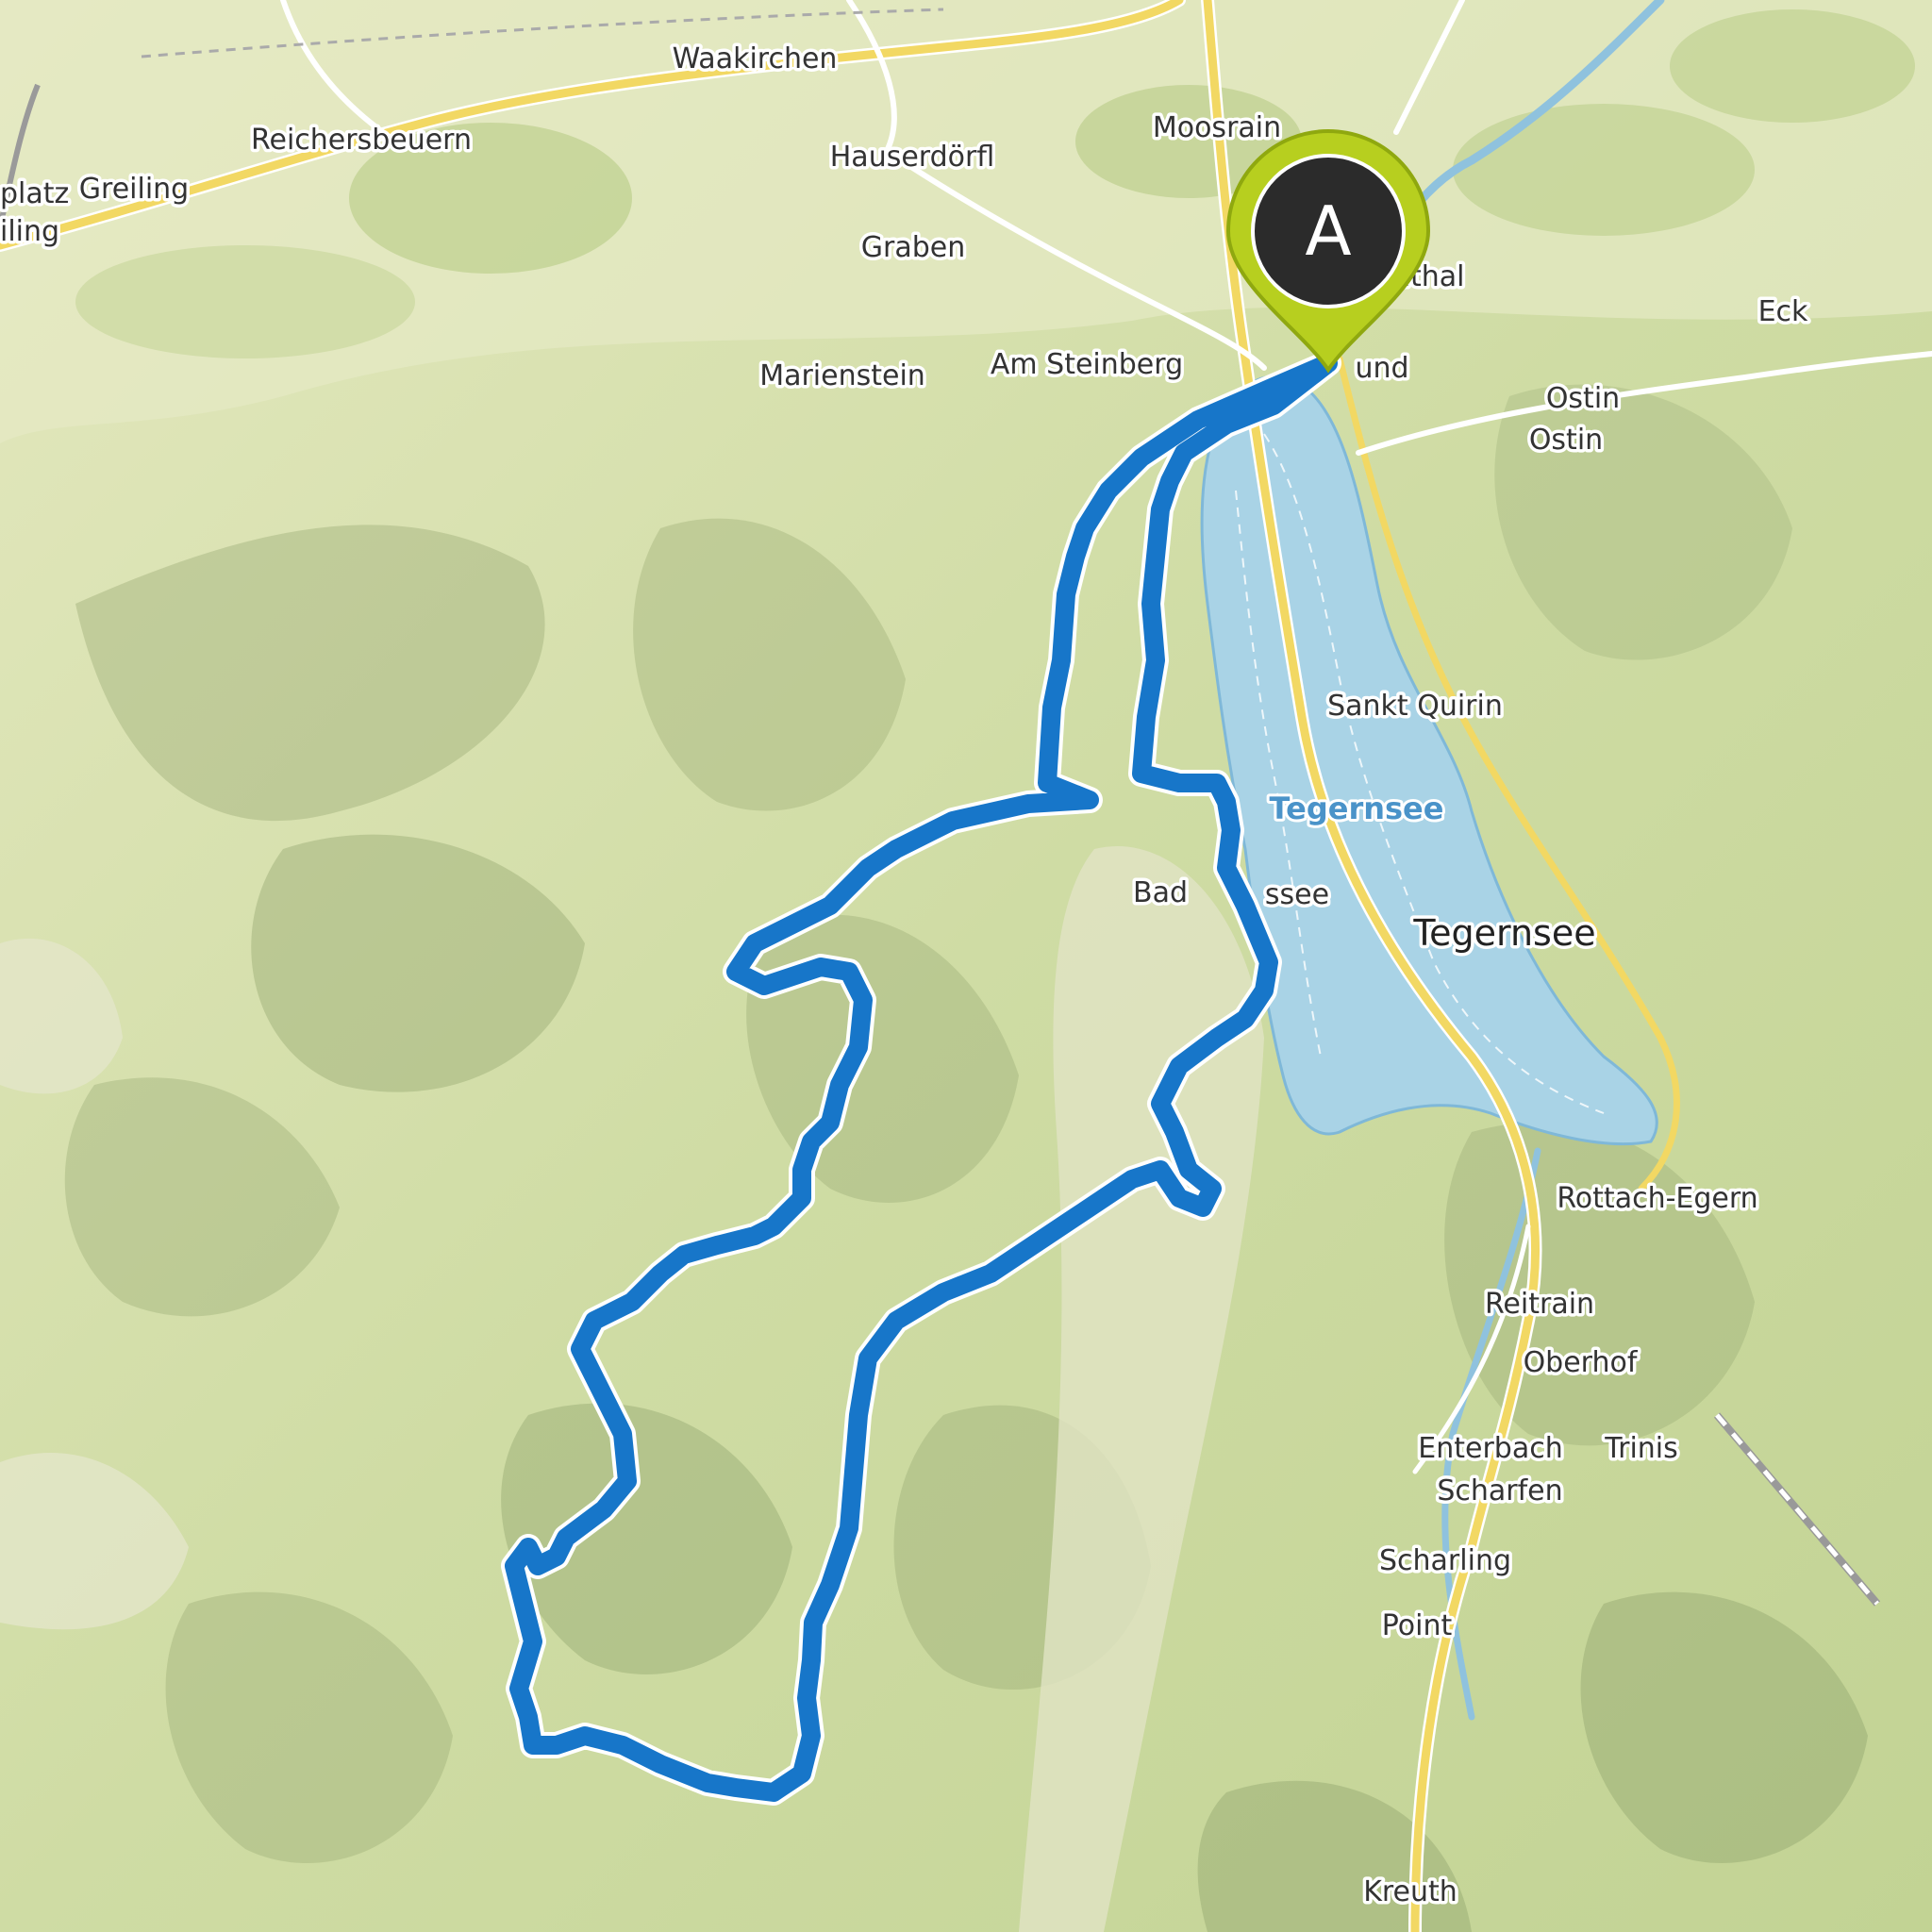 This screenshot has height=1932, width=1932. What do you see at coordinates (1217, 127) in the screenshot?
I see `label-moosrain: Moosrain` at bounding box center [1217, 127].